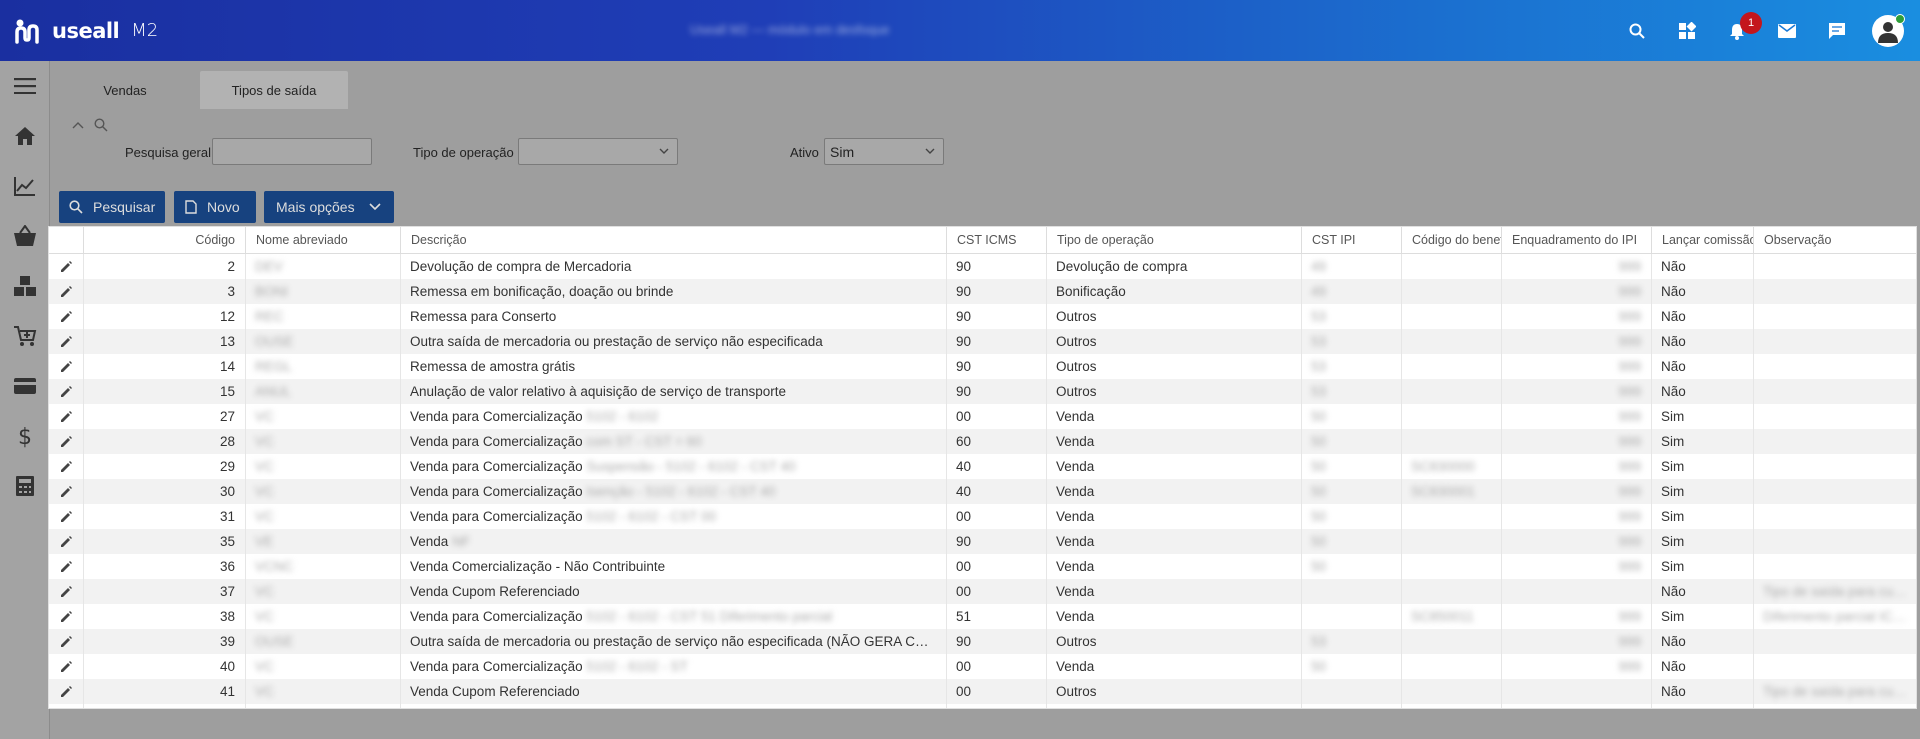  What do you see at coordinates (25, 136) in the screenshot?
I see `sidebar-item-home` at bounding box center [25, 136].